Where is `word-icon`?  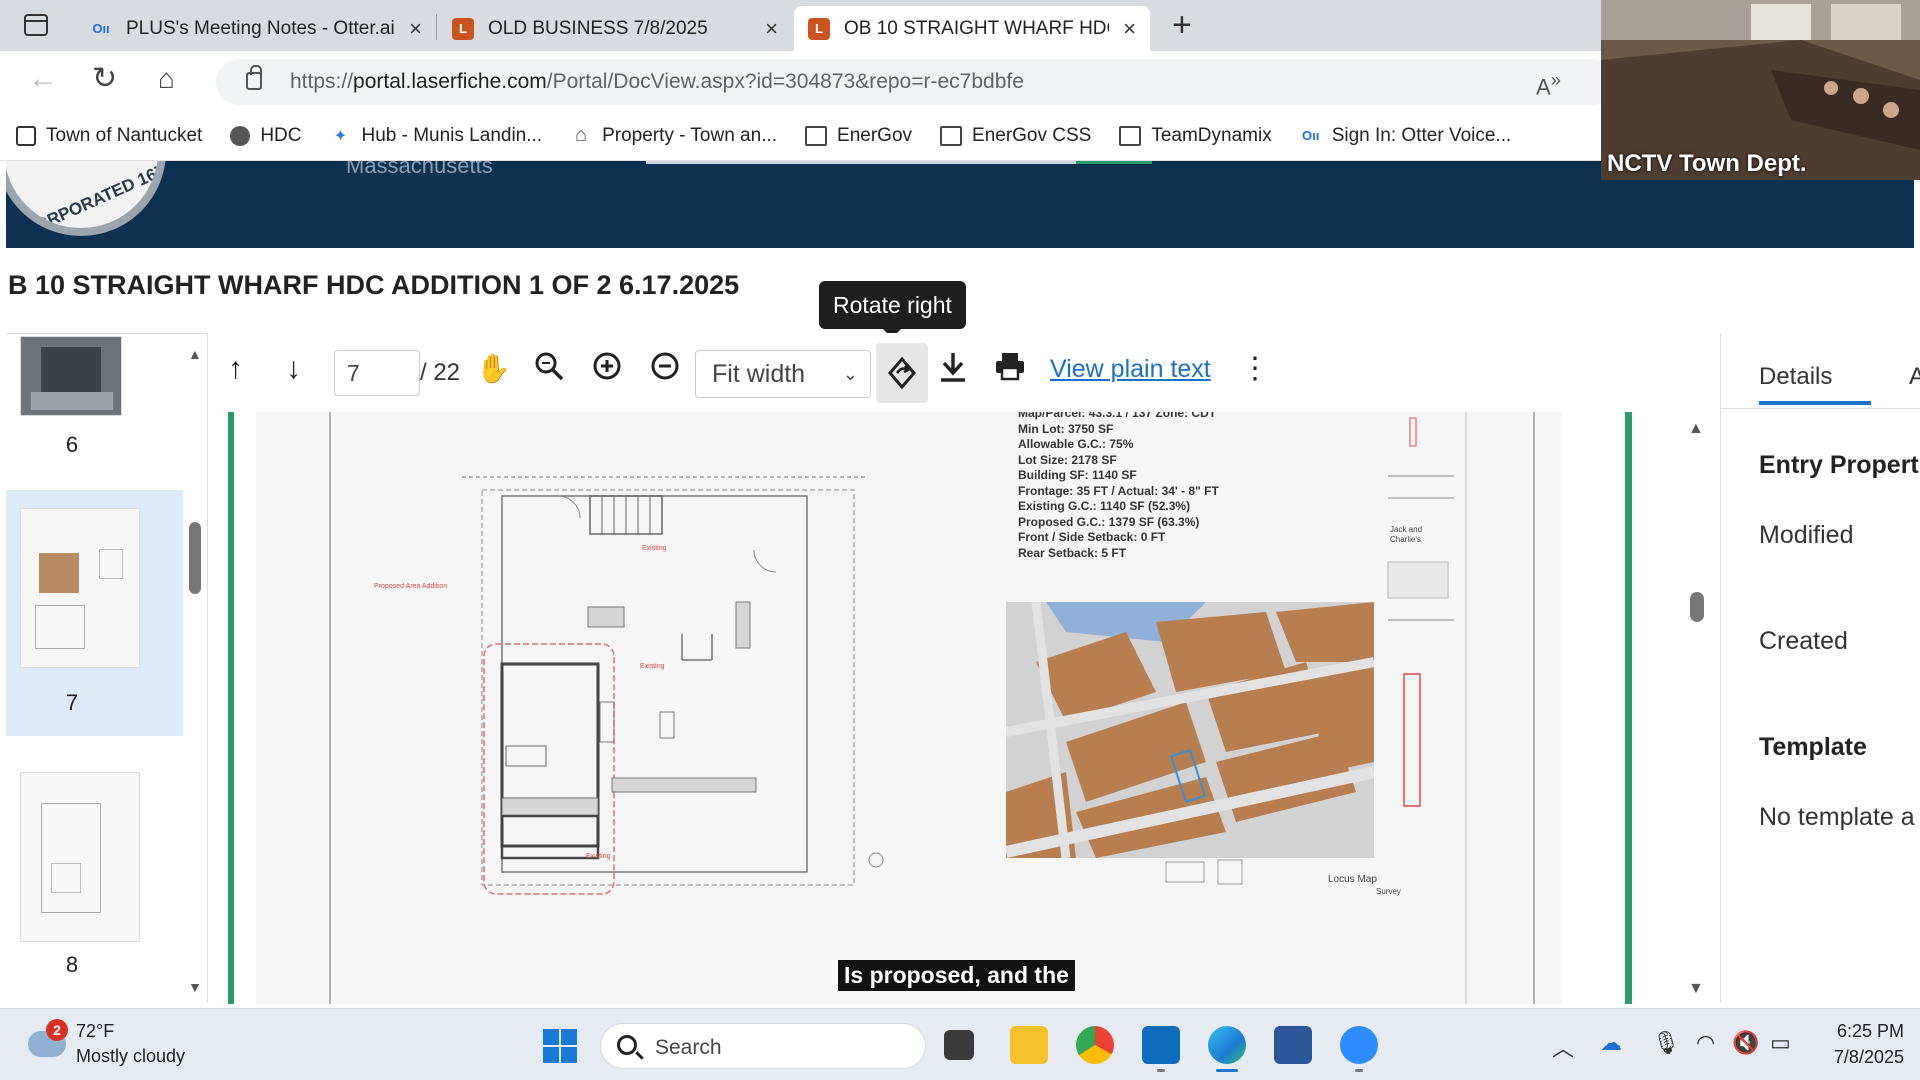 word-icon is located at coordinates (1293, 1045).